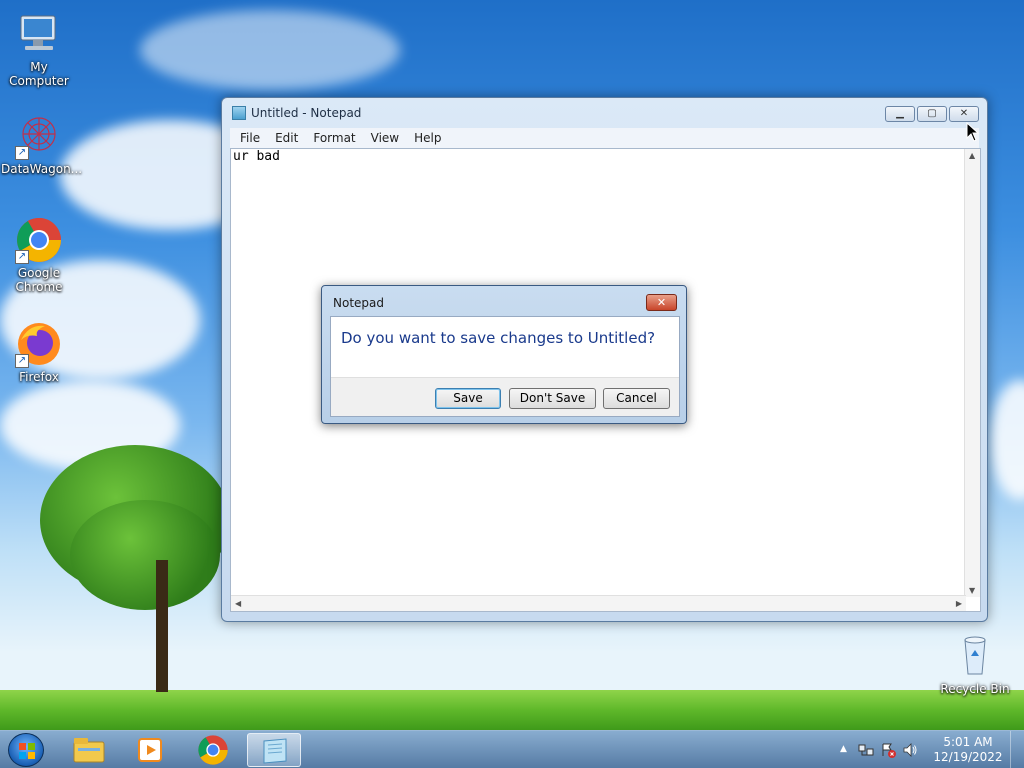 The image size is (1024, 768). Describe the element at coordinates (334, 138) in the screenshot. I see `menu-format: Format` at that location.